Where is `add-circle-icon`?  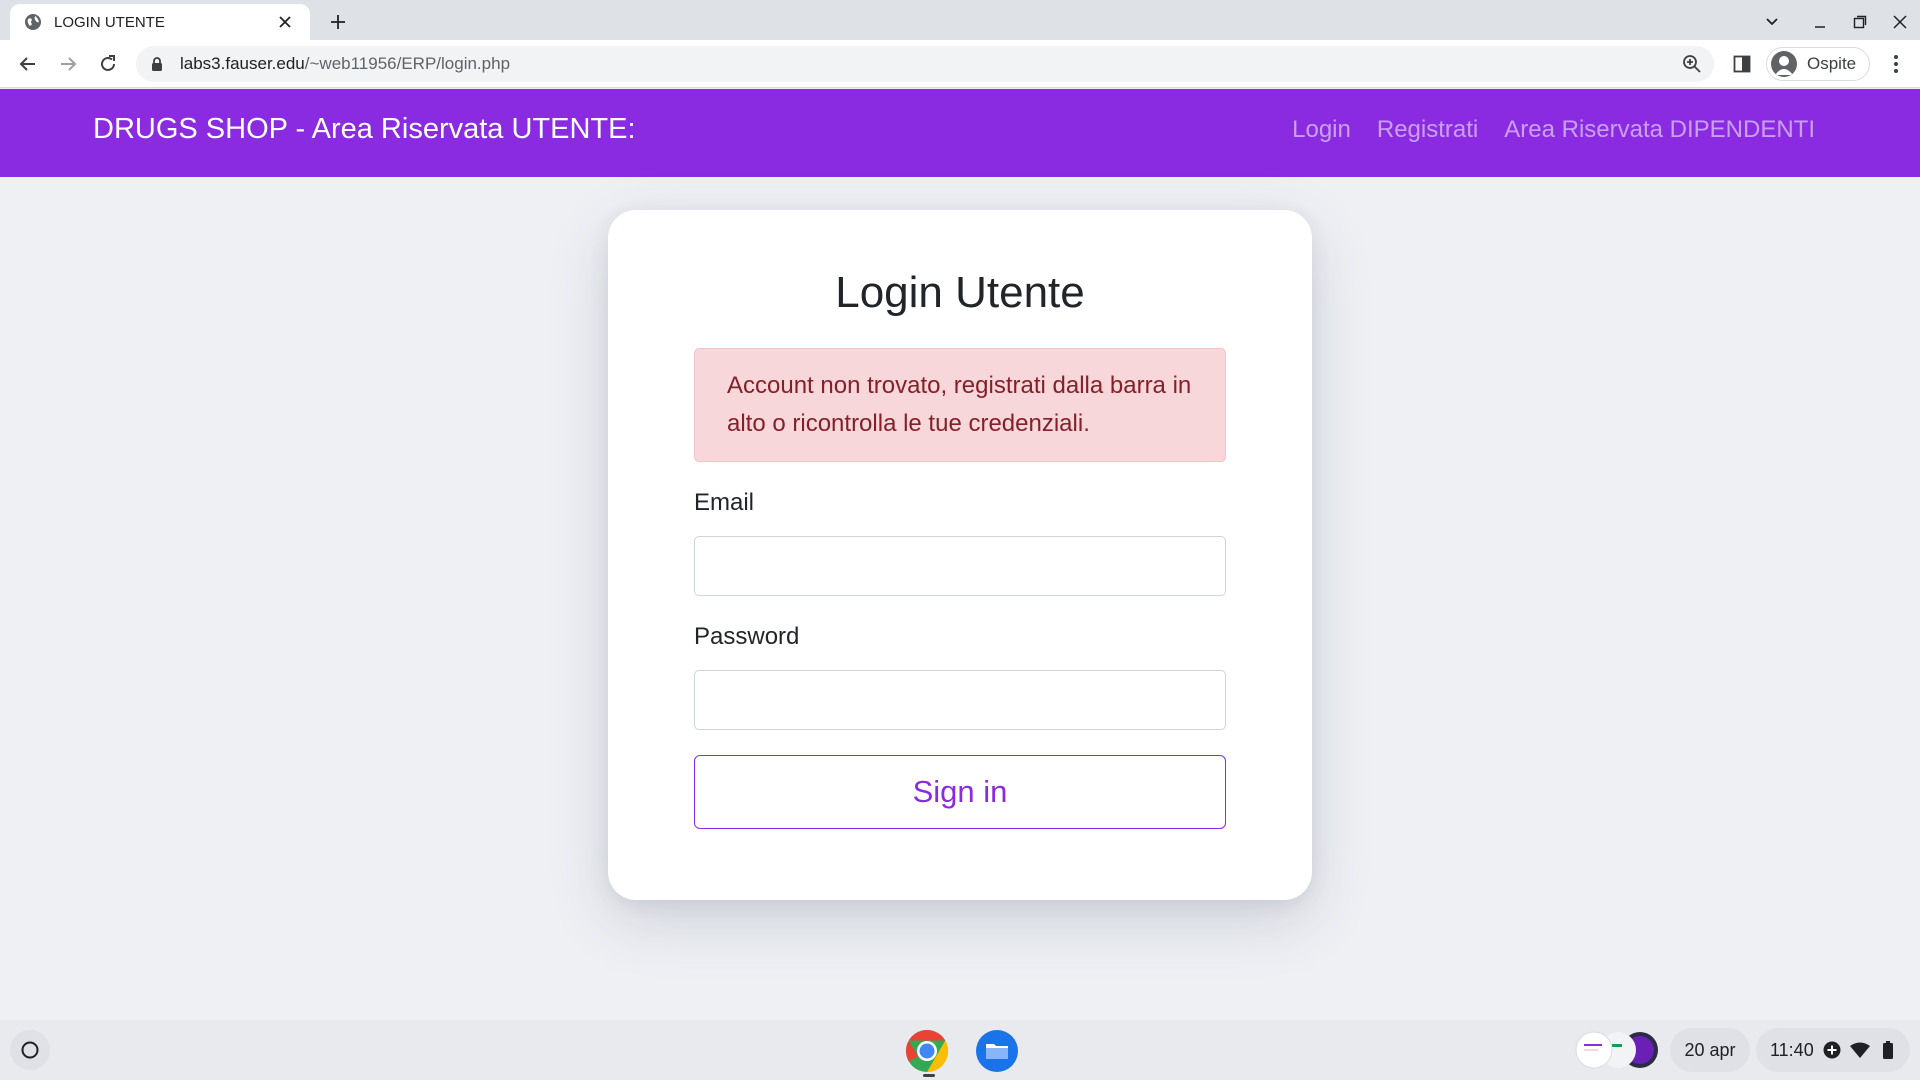 add-circle-icon is located at coordinates (1832, 1050).